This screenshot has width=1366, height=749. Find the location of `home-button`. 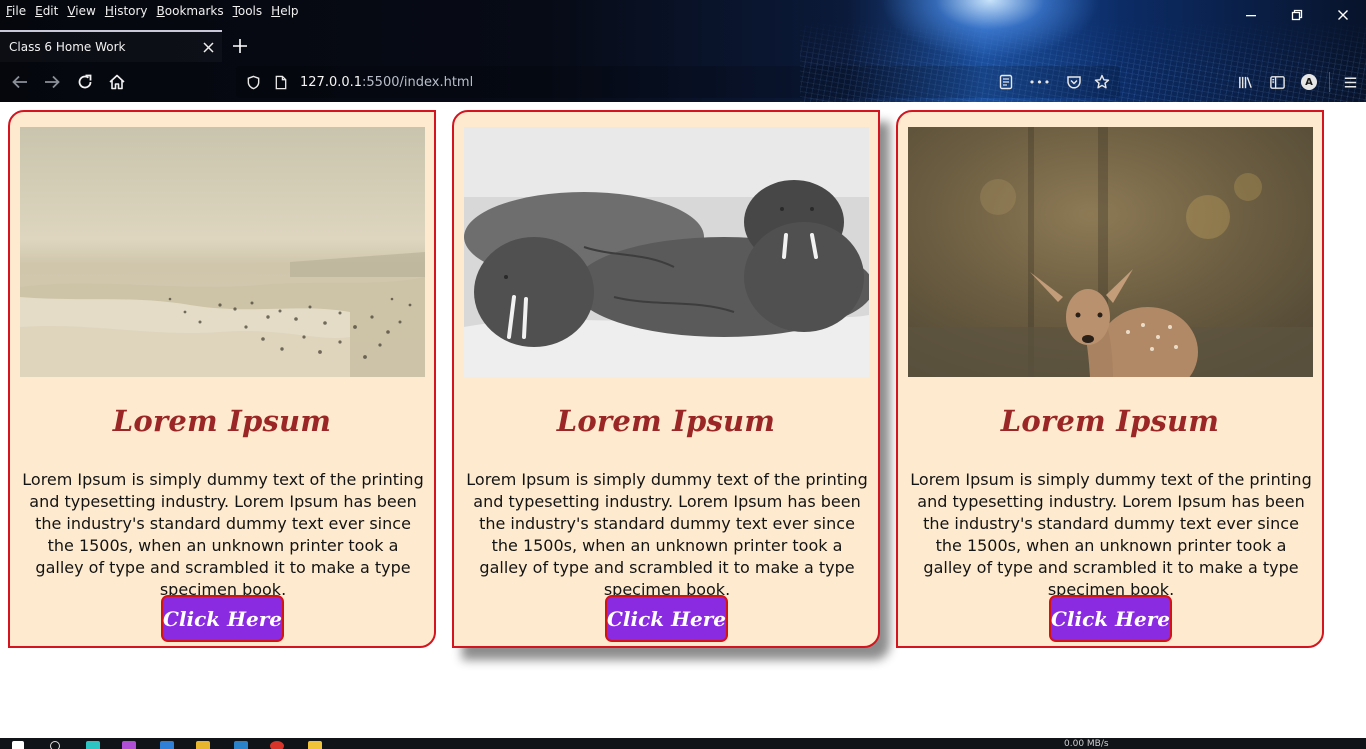

home-button is located at coordinates (117, 82).